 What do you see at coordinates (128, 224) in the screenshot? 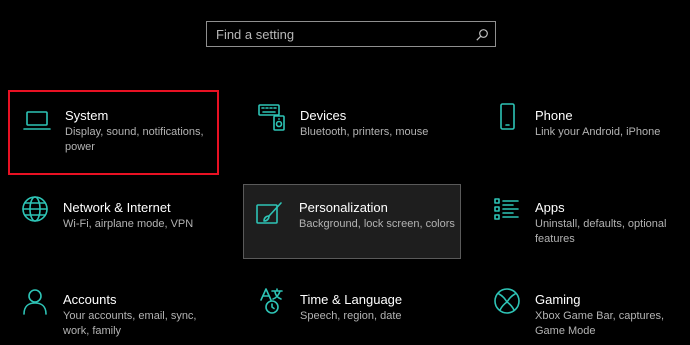
I see `tile-description: Wi-Fi, airplane mode, VPN` at bounding box center [128, 224].